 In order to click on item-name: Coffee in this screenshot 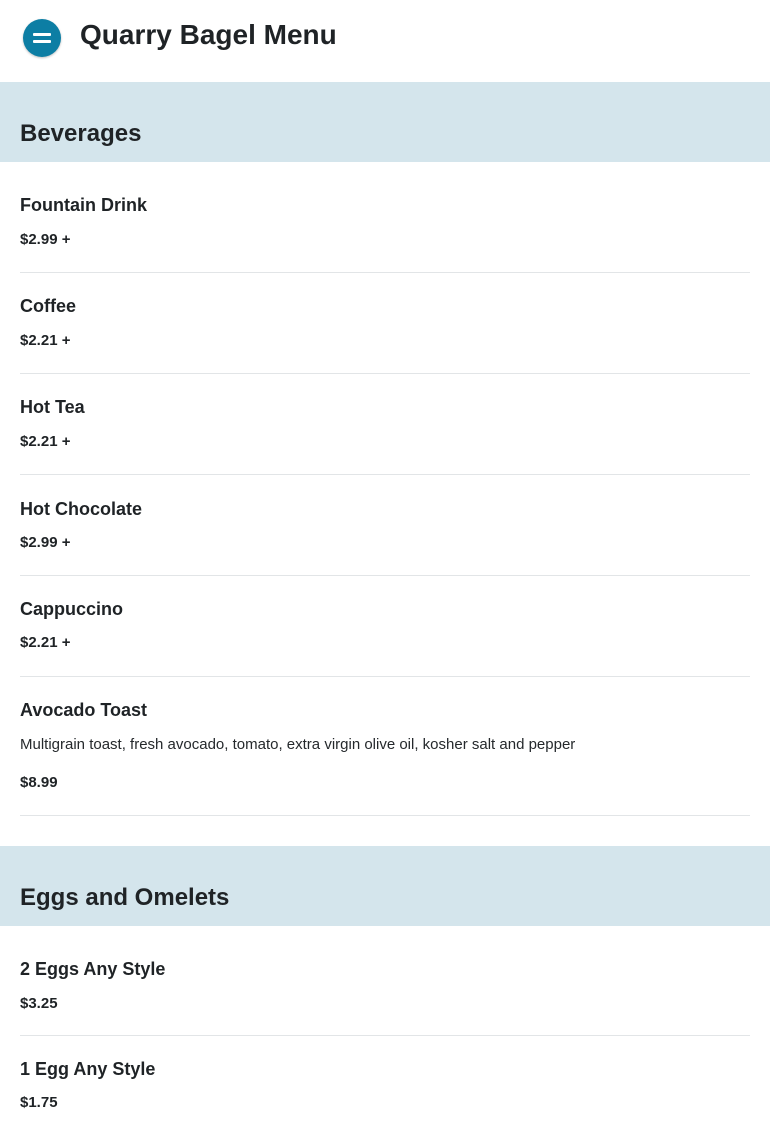, I will do `click(48, 306)`.